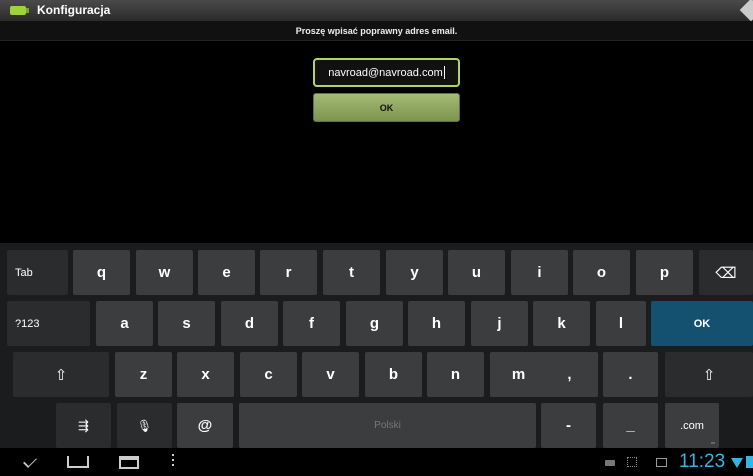 This screenshot has width=753, height=476. I want to click on key-b: b, so click(393, 374).